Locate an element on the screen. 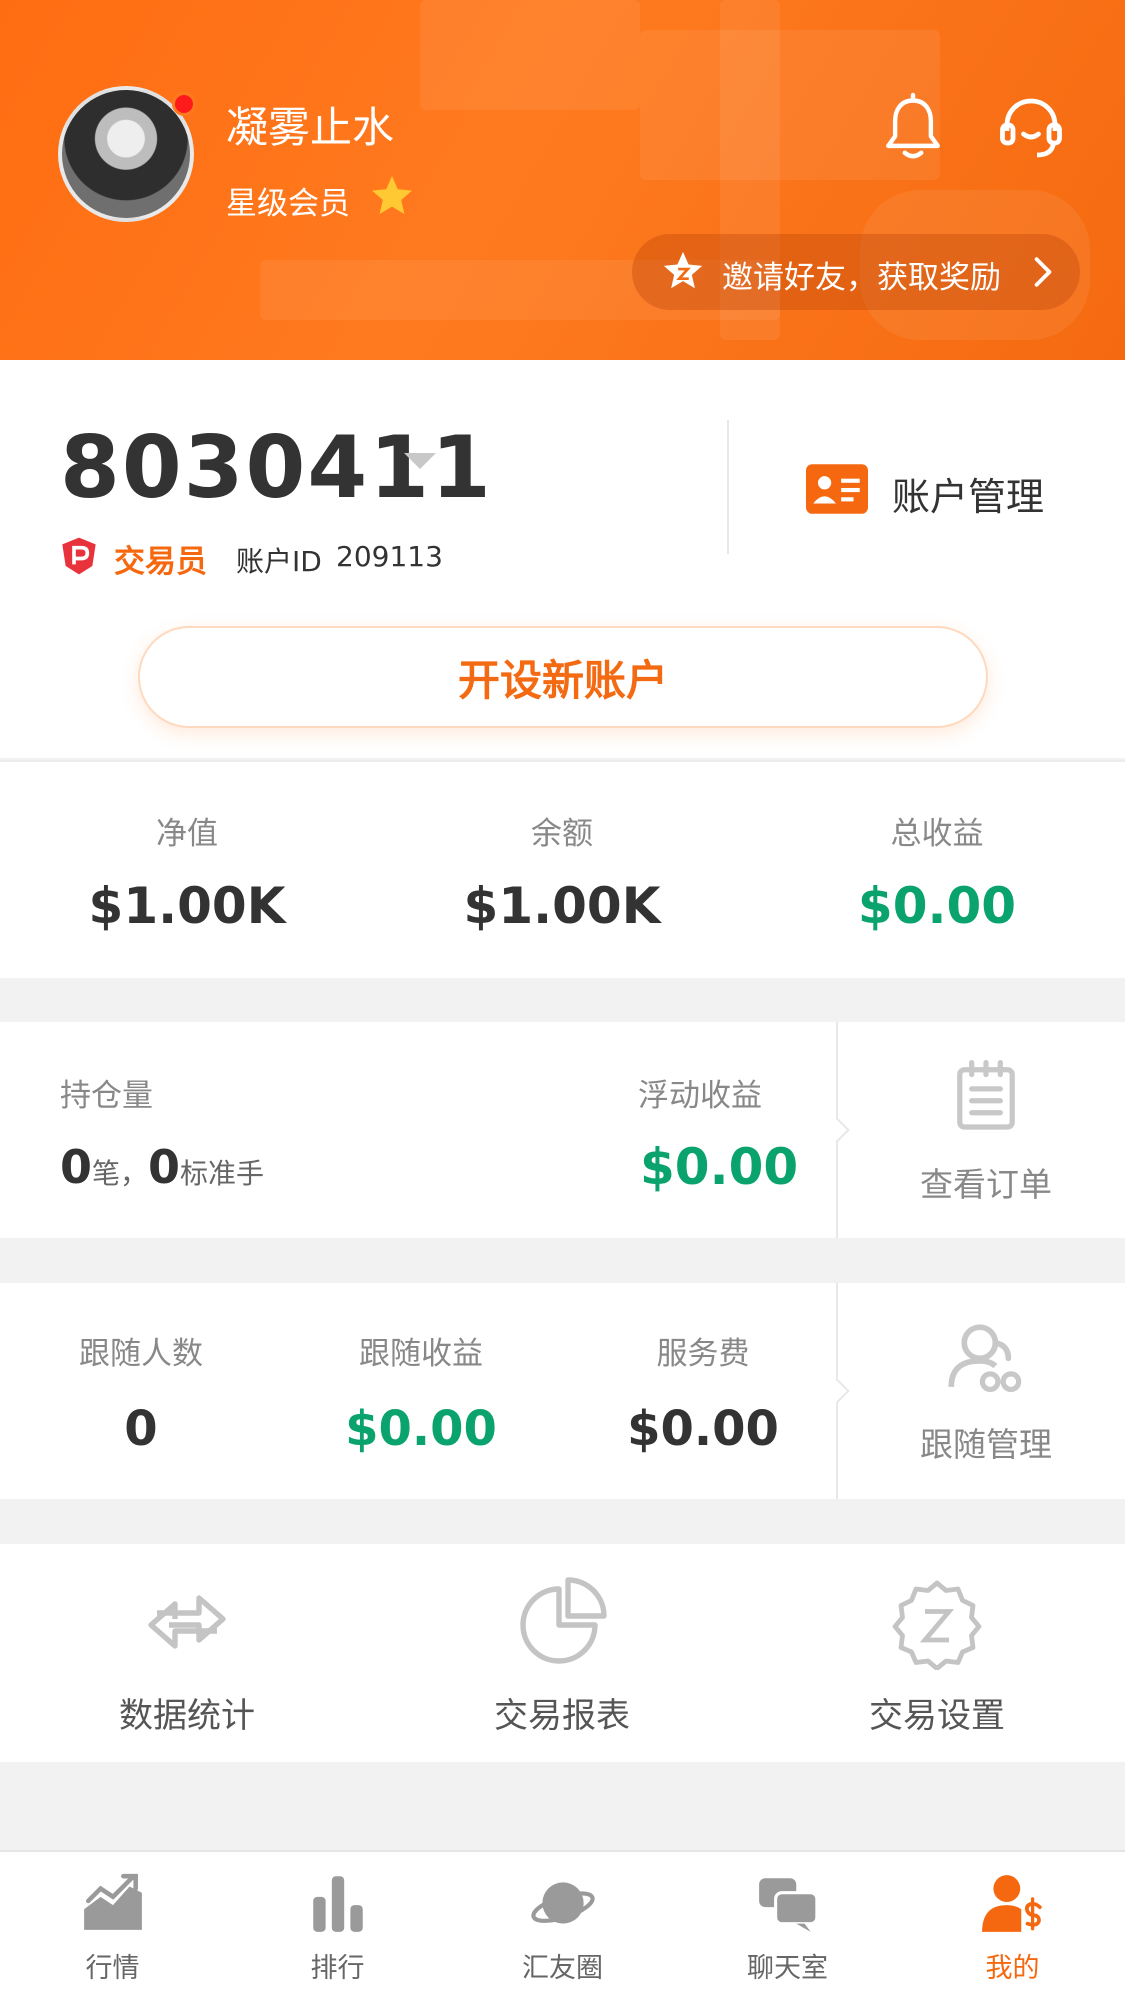 The image size is (1125, 2001). trend-chart-icon is located at coordinates (112, 1901).